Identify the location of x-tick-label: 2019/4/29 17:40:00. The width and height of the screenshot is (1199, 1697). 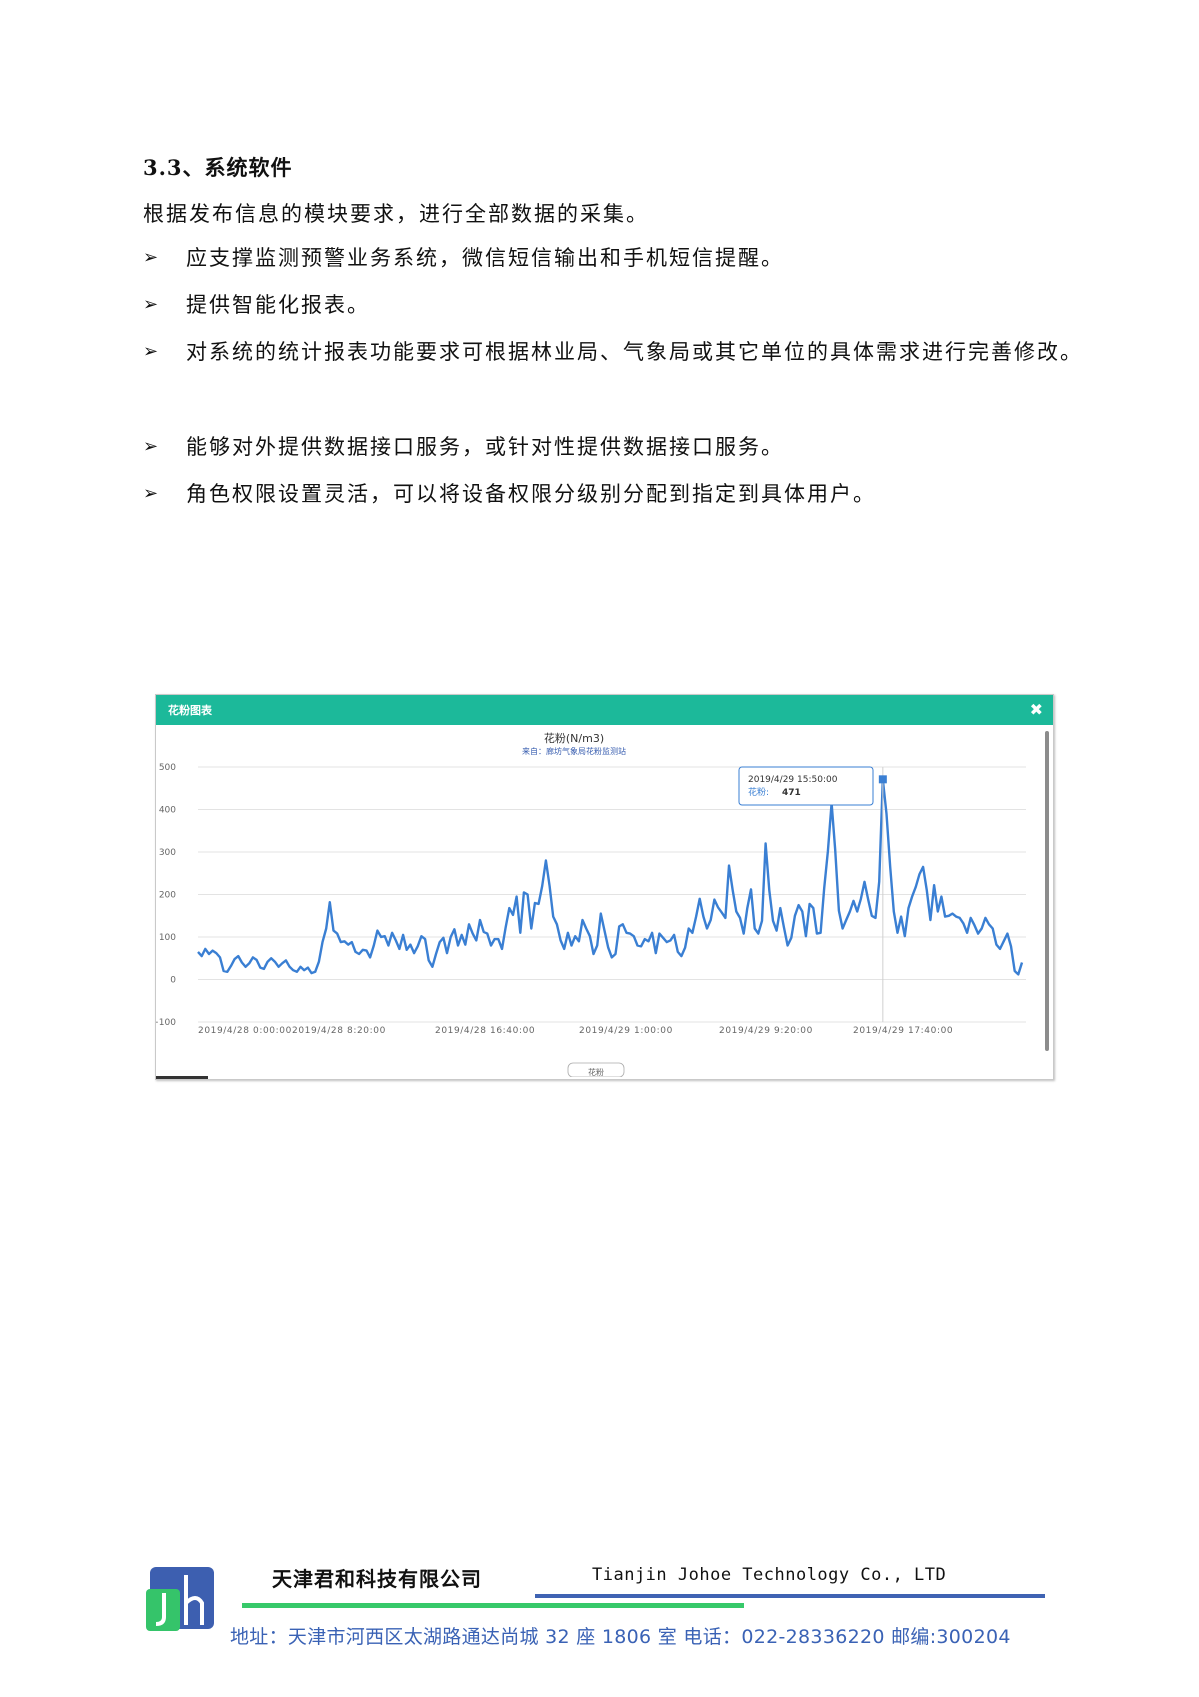
(903, 1031).